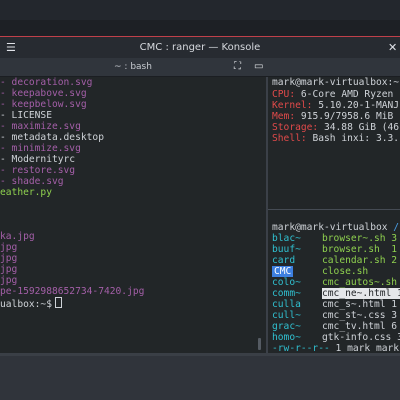 The height and width of the screenshot is (400, 400). I want to click on info-key: Storage:, so click(298, 127).